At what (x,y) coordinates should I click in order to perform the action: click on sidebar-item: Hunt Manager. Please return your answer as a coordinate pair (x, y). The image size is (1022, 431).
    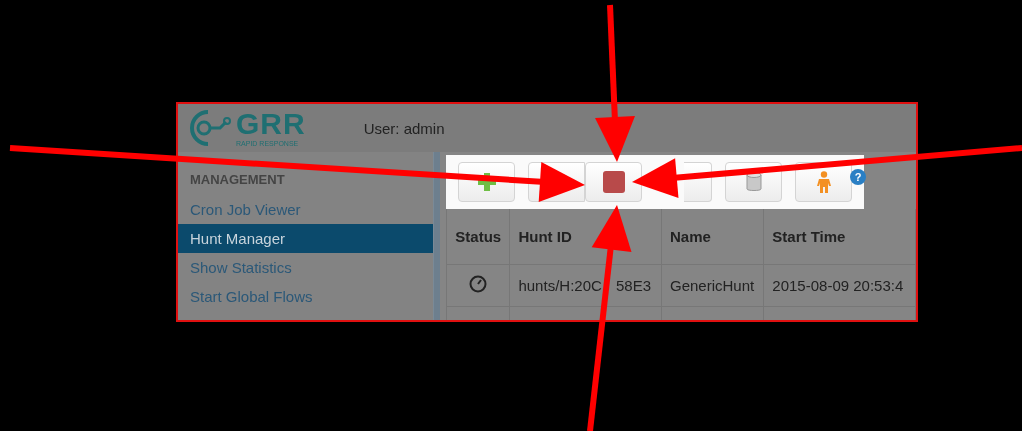
    Looking at the image, I should click on (305, 238).